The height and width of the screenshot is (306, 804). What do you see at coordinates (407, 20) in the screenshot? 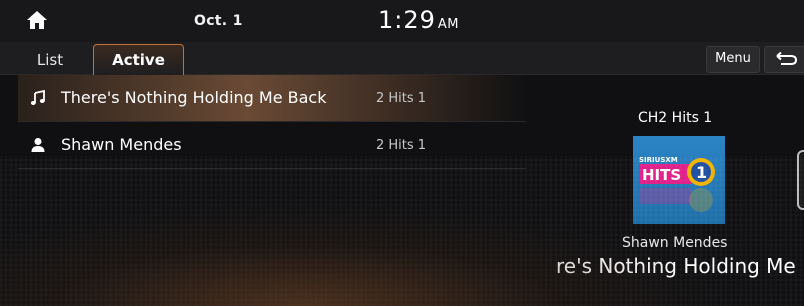
I see `clock-time: 1:29` at bounding box center [407, 20].